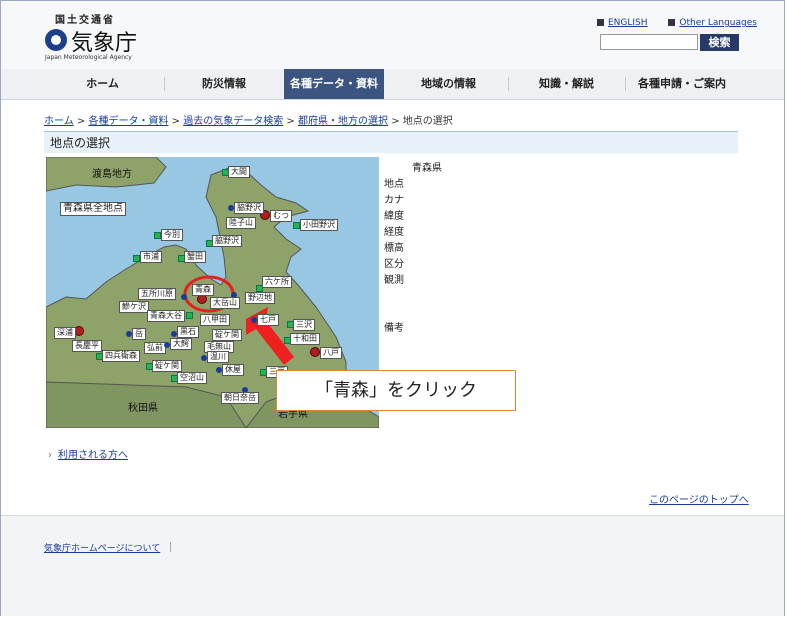 Image resolution: width=787 pixels, height=618 pixels. I want to click on station-wakinosawa: 脇野沢, so click(249, 208).